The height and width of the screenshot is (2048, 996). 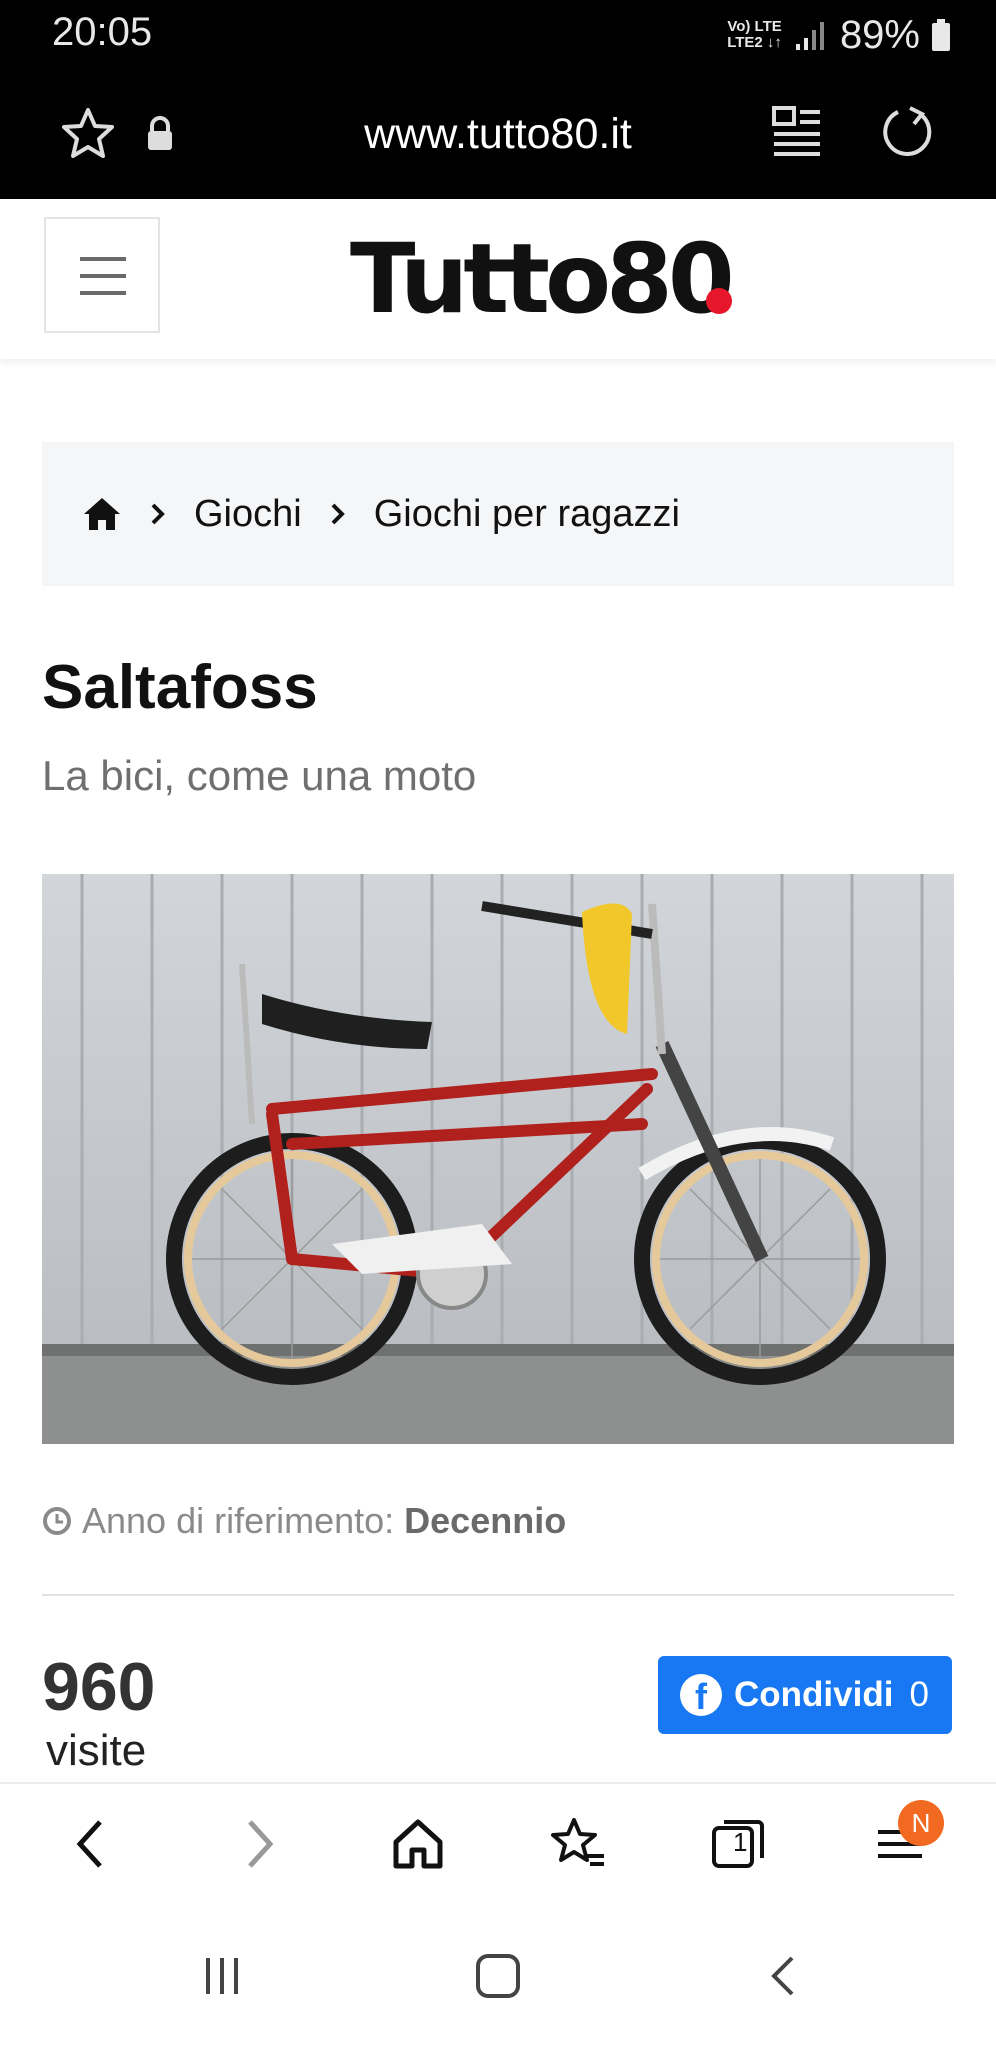 What do you see at coordinates (542, 279) in the screenshot?
I see `site-logo: Tutto80` at bounding box center [542, 279].